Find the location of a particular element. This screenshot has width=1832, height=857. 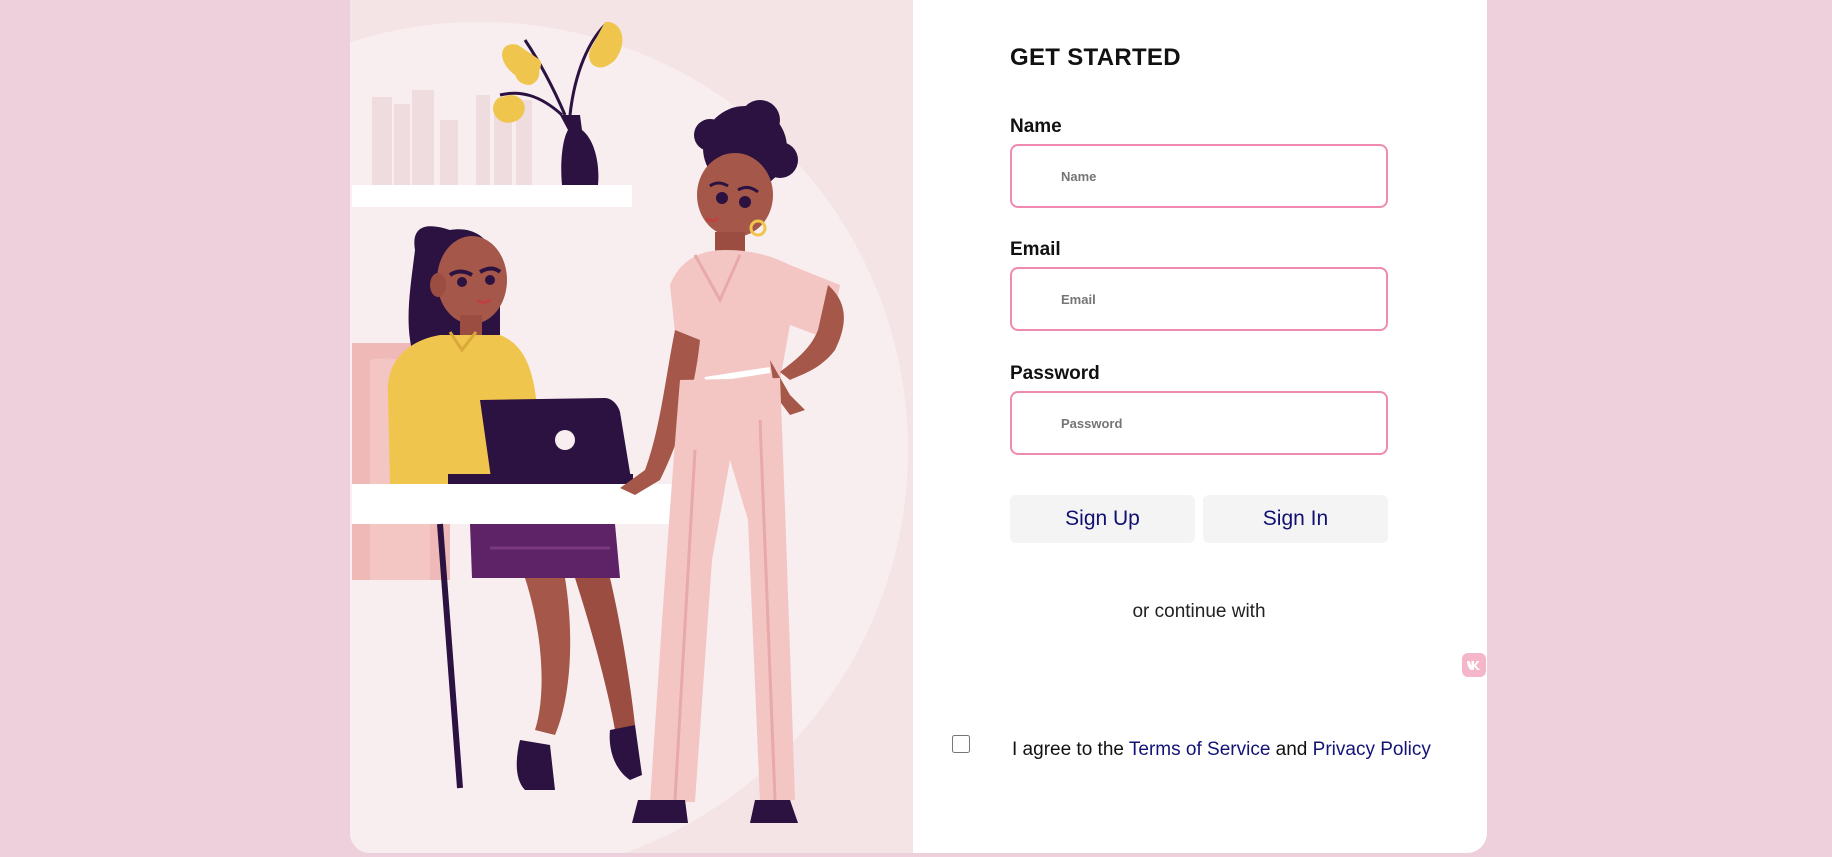

password-label: Password is located at coordinates (1055, 373).